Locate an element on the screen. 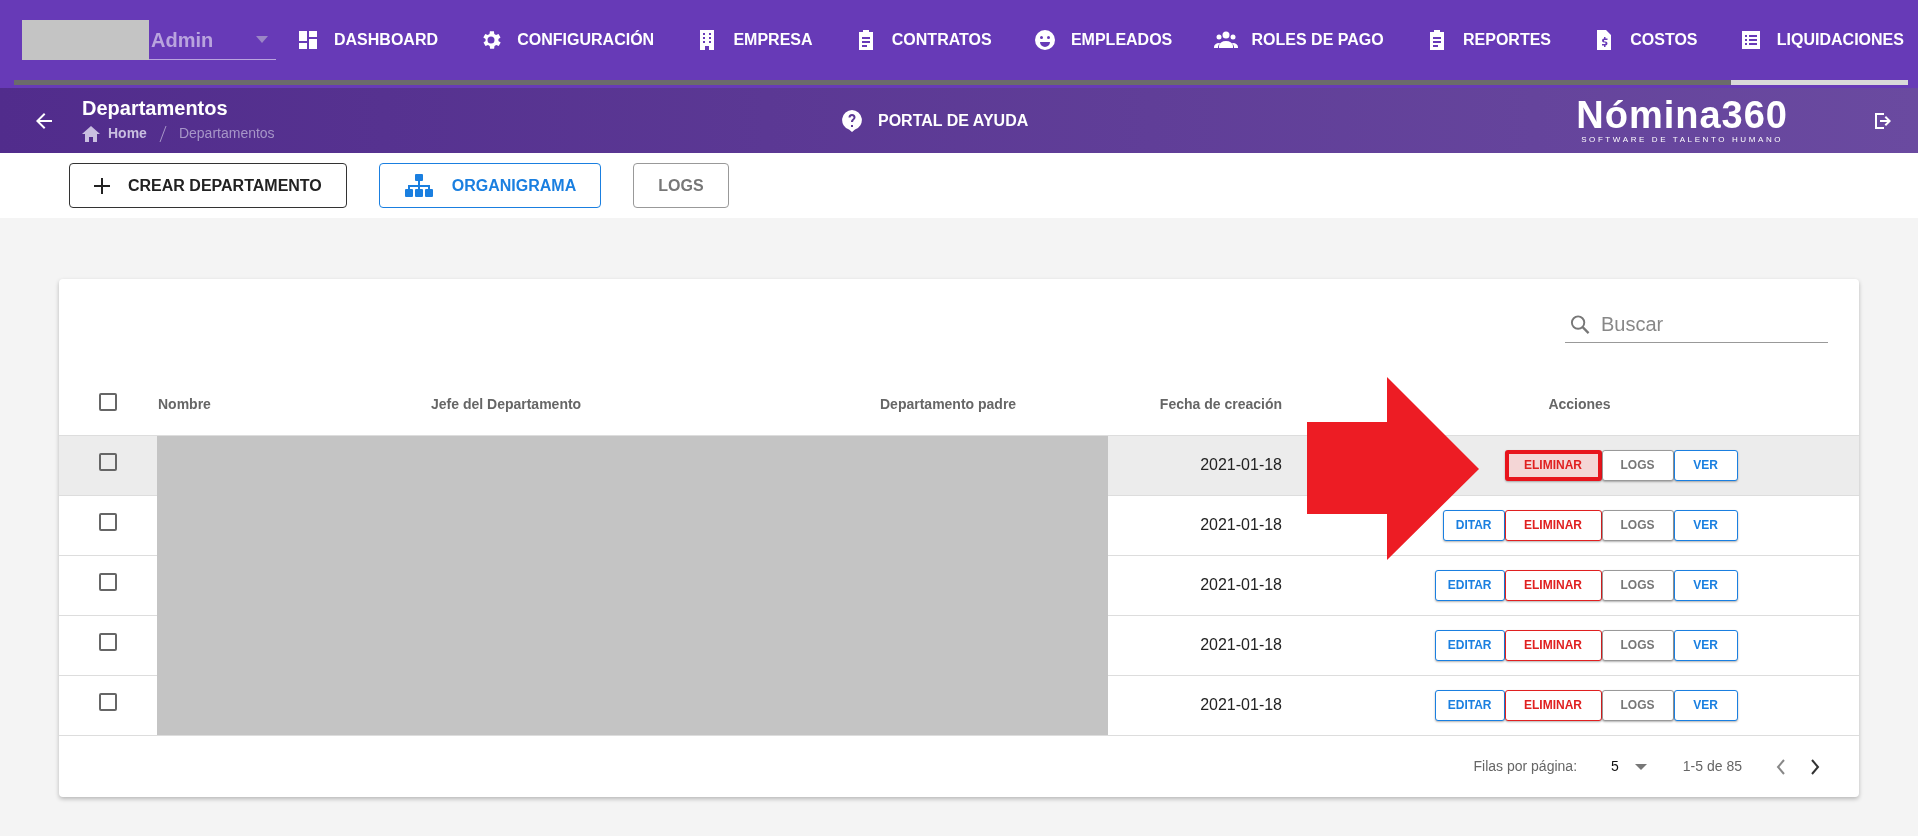 This screenshot has width=1918, height=836. nav-tab: REPORTES is located at coordinates (1488, 40).